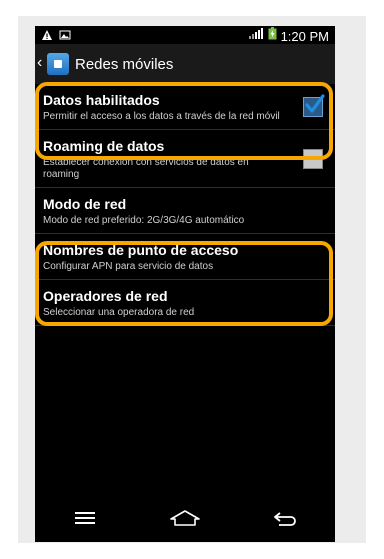 Image resolution: width=384 pixels, height=559 pixels. I want to click on action-bar: ‹ Redes móviles, so click(185, 64).